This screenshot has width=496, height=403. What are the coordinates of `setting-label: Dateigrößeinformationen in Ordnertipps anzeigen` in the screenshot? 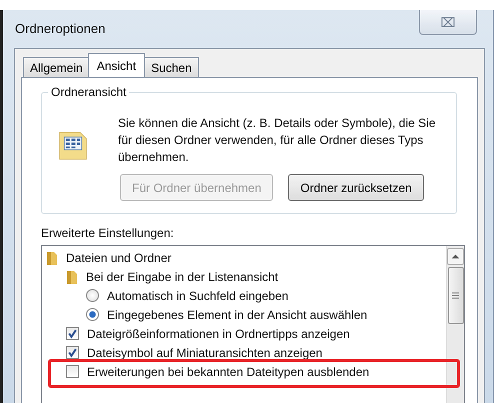 It's located at (218, 334).